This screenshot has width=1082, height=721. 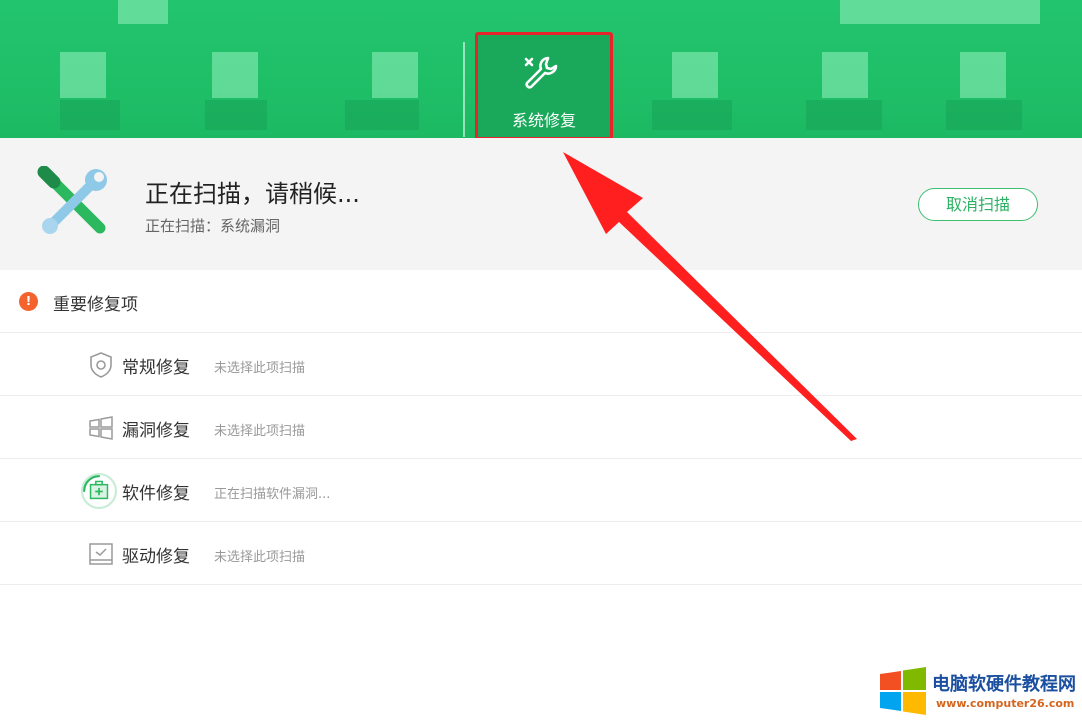 I want to click on toolbar-divider, so click(x=464, y=89).